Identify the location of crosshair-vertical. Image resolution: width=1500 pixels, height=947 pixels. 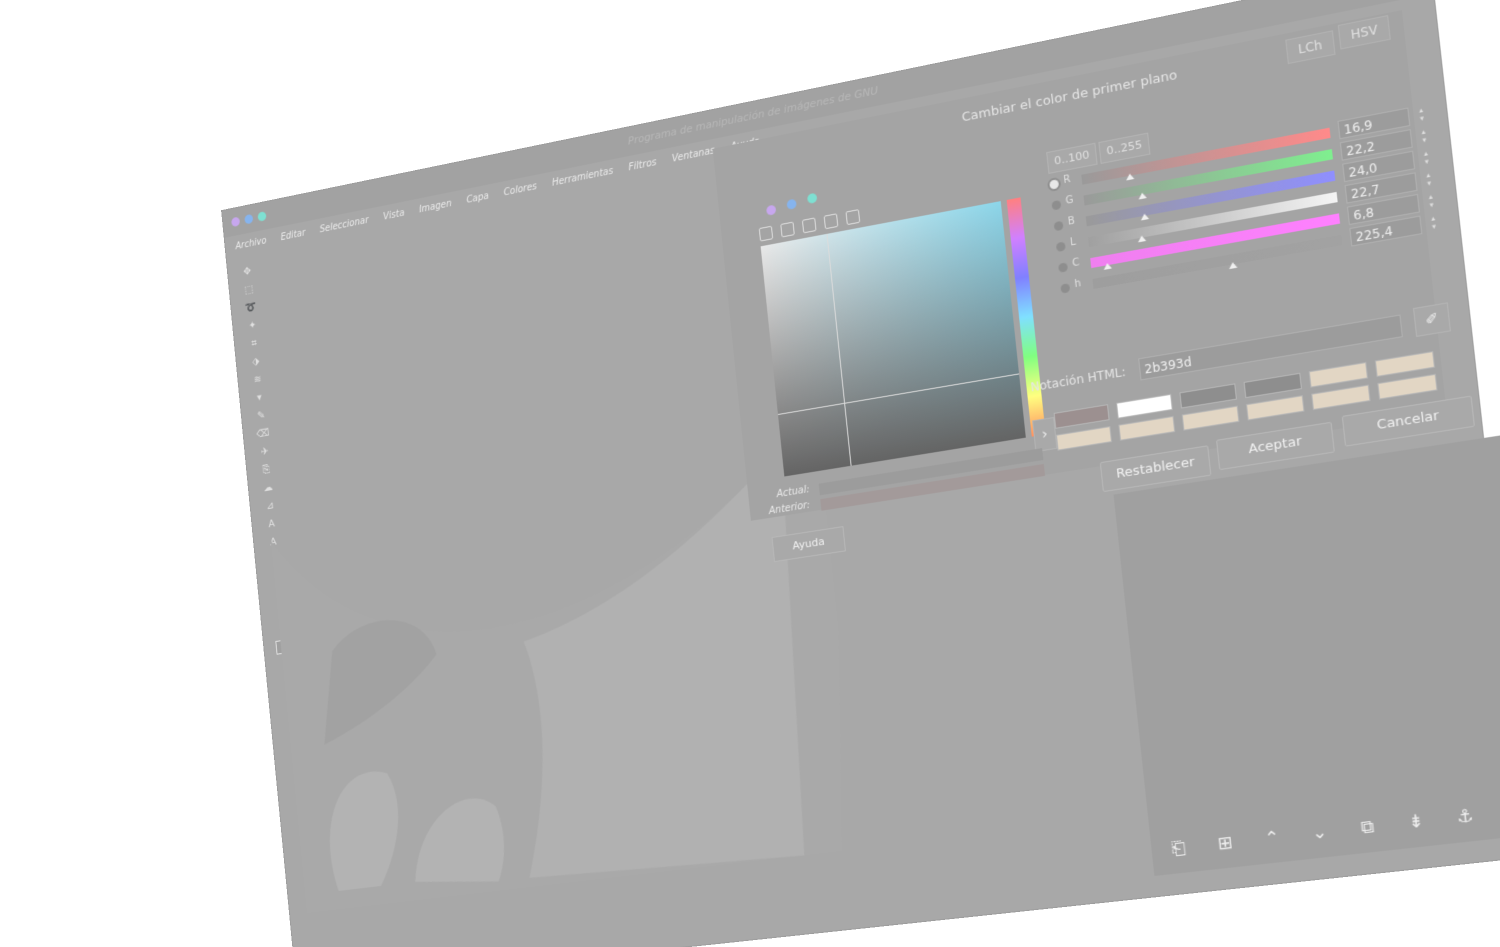
(839, 349).